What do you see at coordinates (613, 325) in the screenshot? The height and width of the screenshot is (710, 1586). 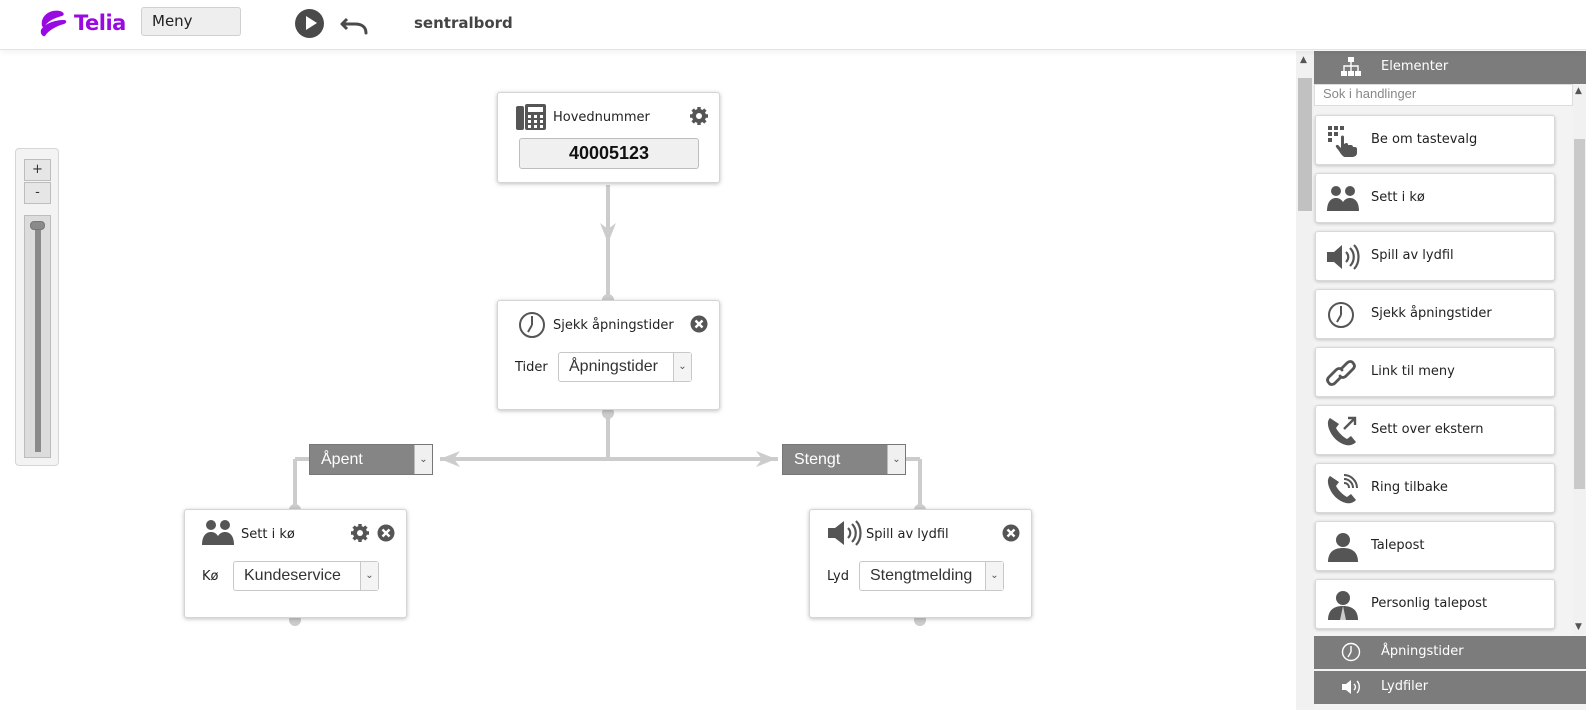 I see `node-title: Sjekk åpningstider` at bounding box center [613, 325].